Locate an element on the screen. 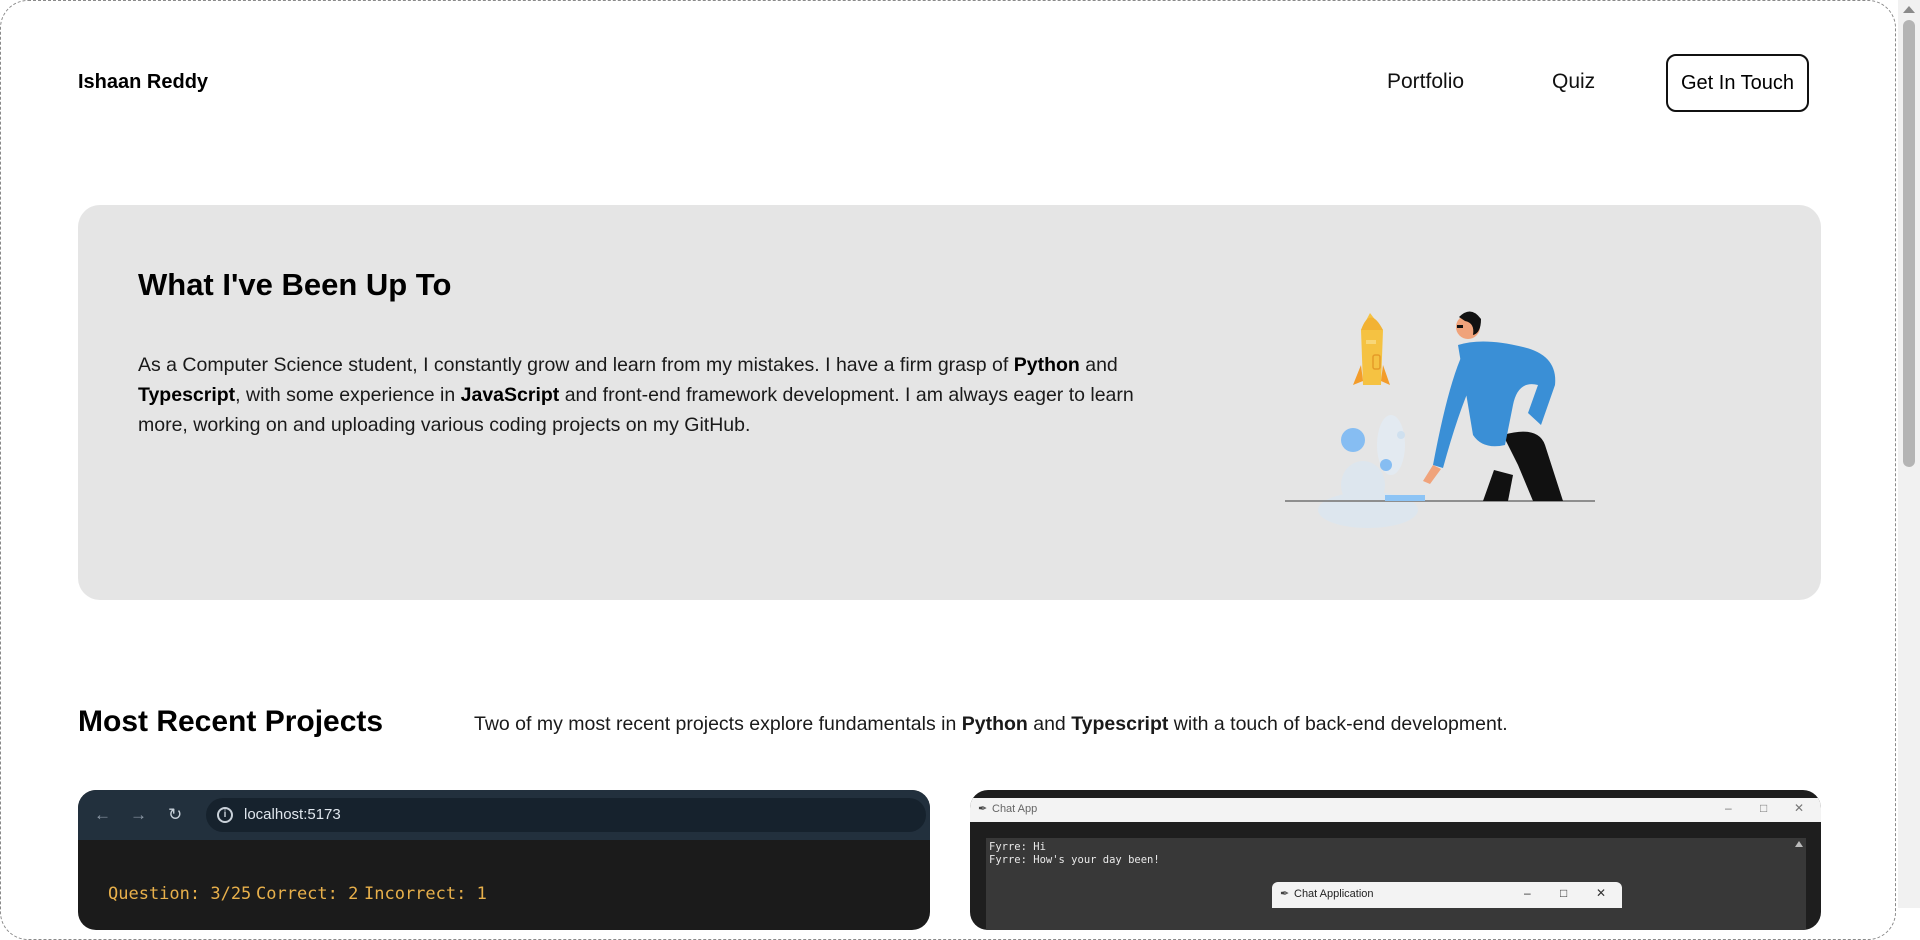 The width and height of the screenshot is (1920, 940). window-title: Chat App is located at coordinates (1015, 809).